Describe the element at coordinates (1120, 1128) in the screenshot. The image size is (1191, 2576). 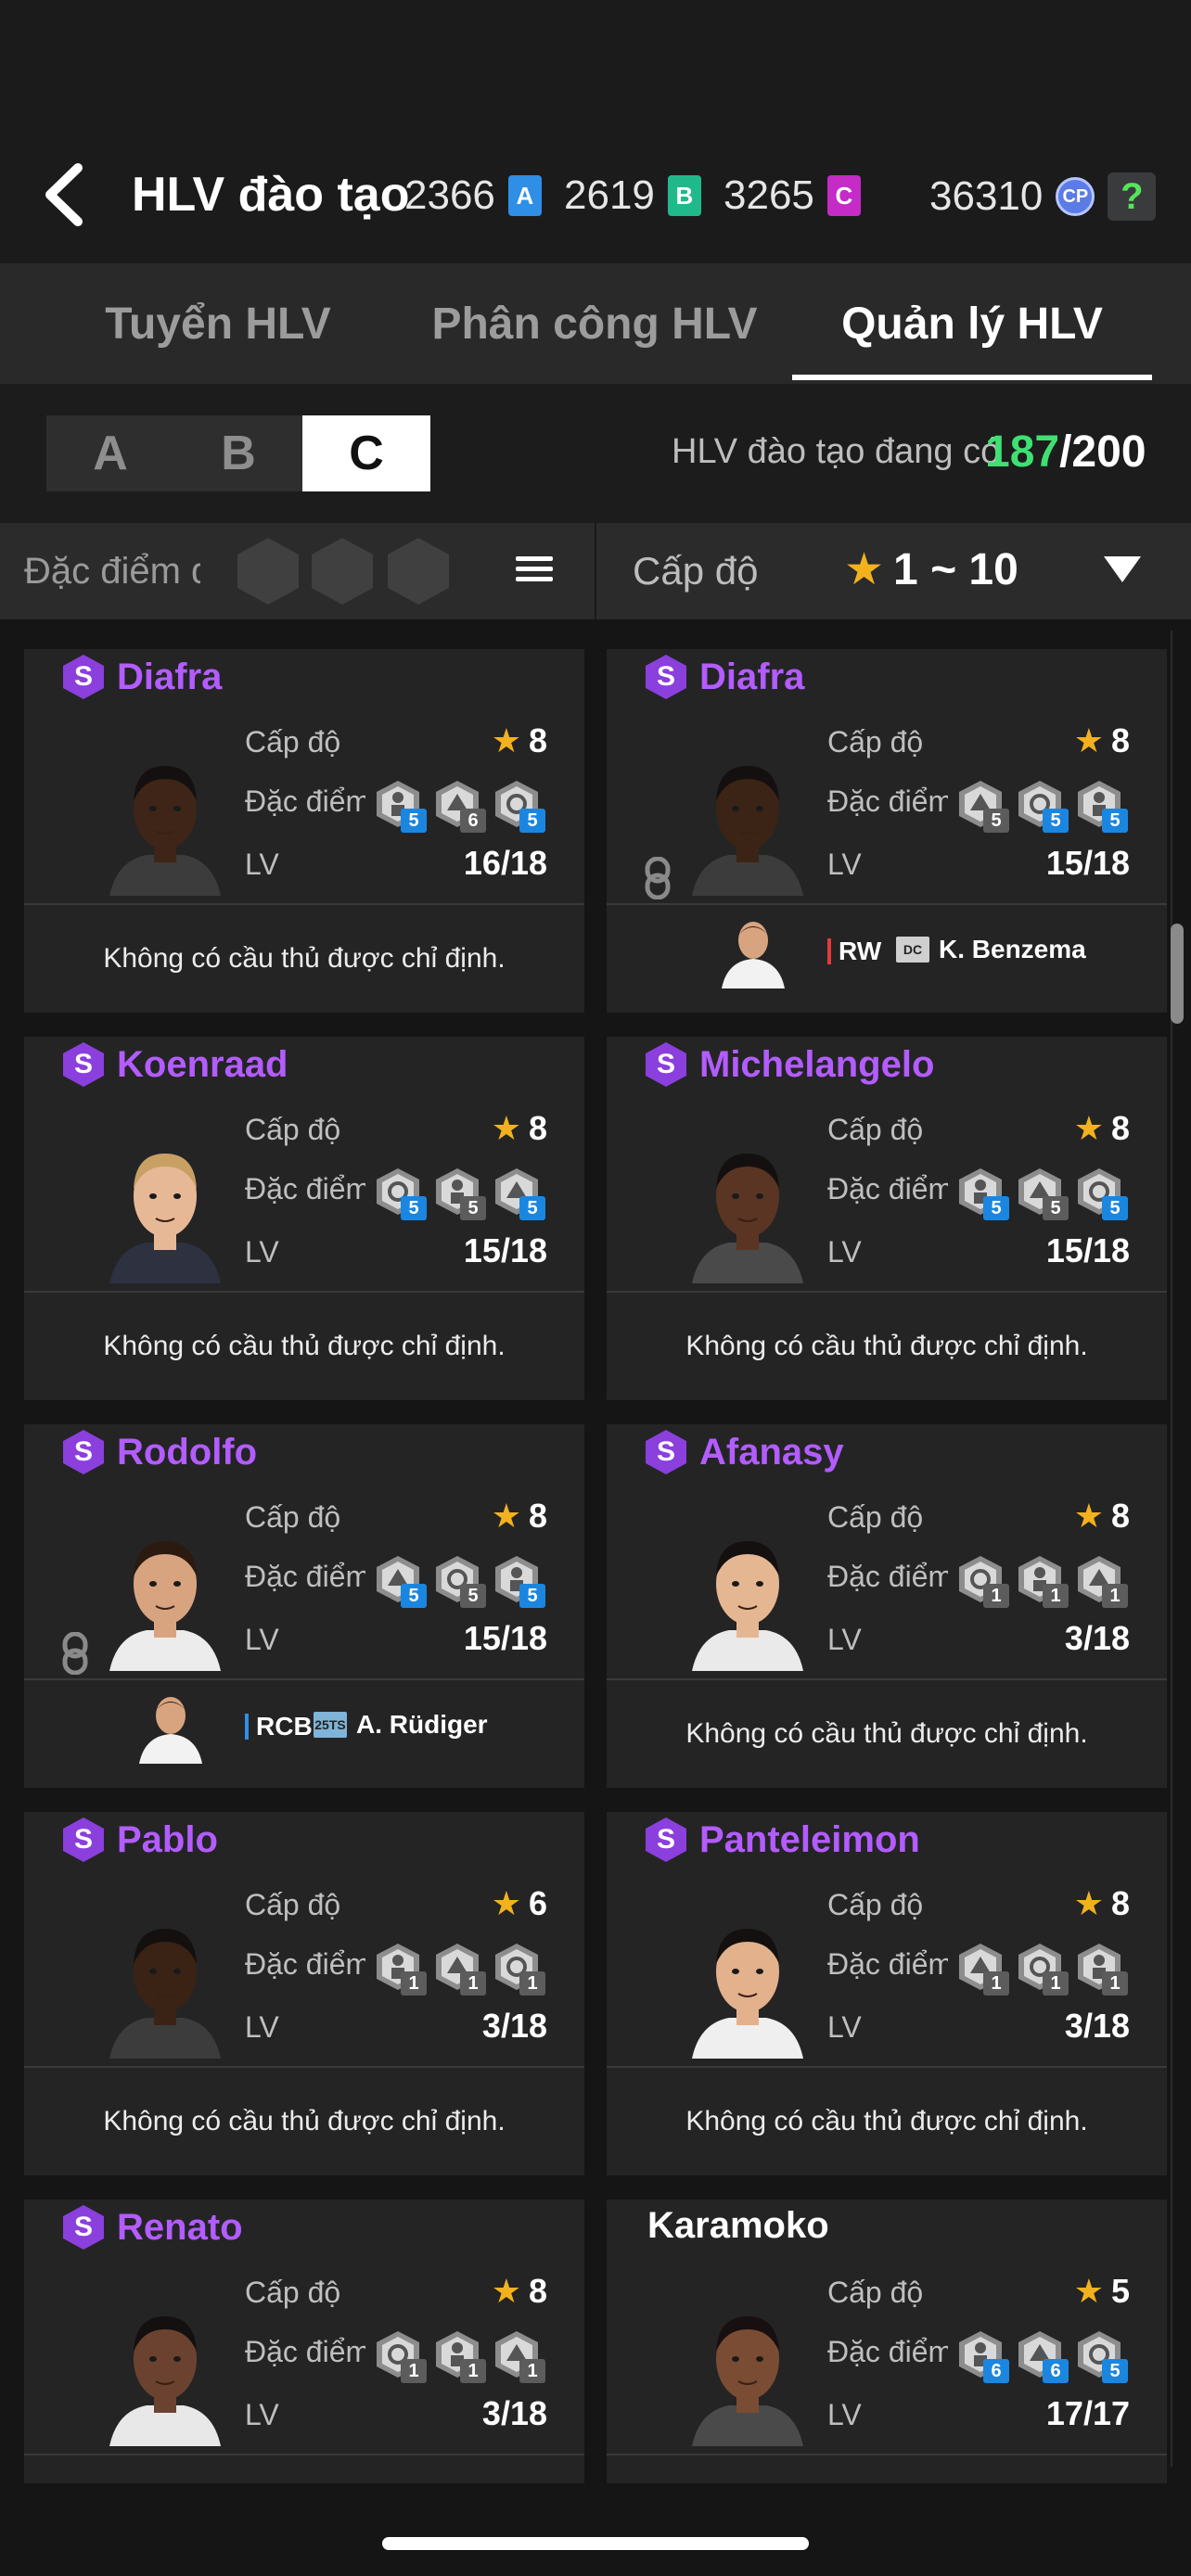
I see `coach-level-value: 8` at that location.